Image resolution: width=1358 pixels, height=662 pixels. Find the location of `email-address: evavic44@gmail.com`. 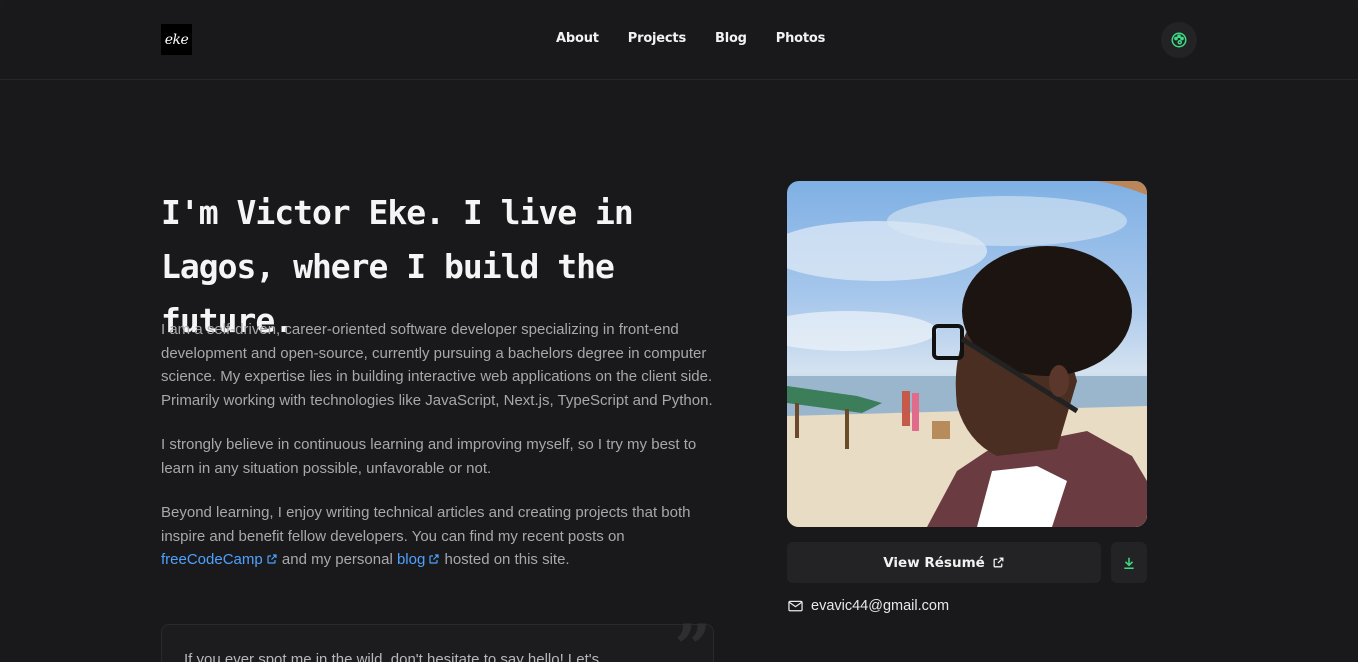

email-address: evavic44@gmail.com is located at coordinates (880, 606).